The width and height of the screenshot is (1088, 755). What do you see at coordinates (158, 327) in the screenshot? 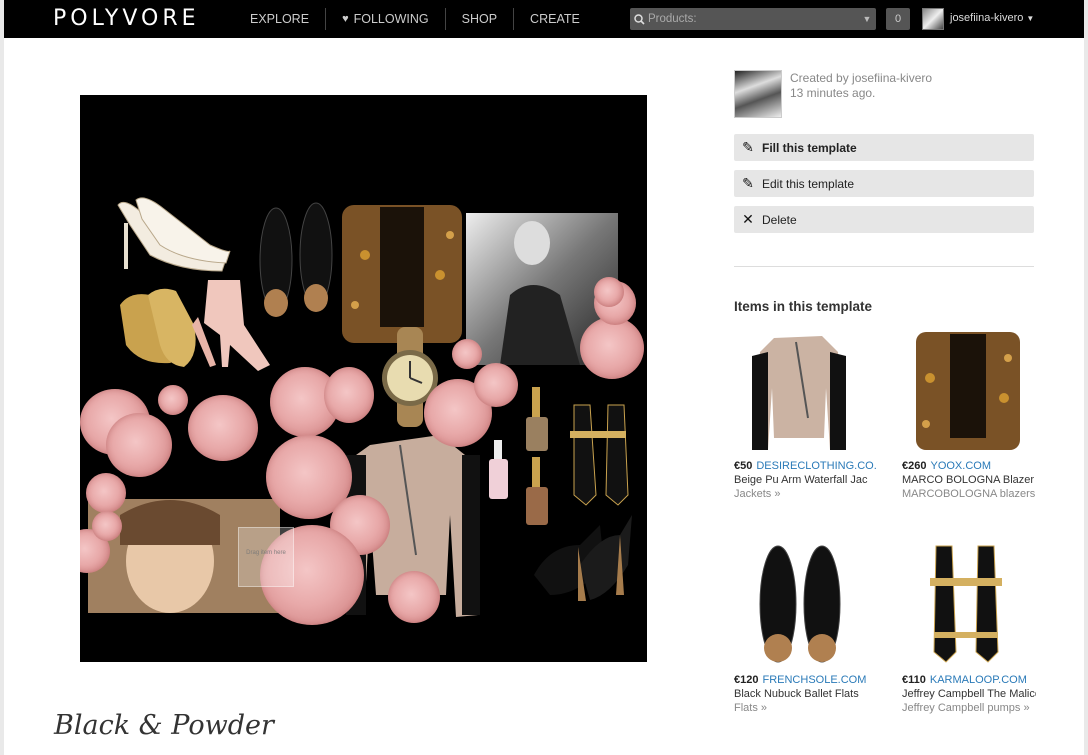
I see `gold-oxfords-image` at bounding box center [158, 327].